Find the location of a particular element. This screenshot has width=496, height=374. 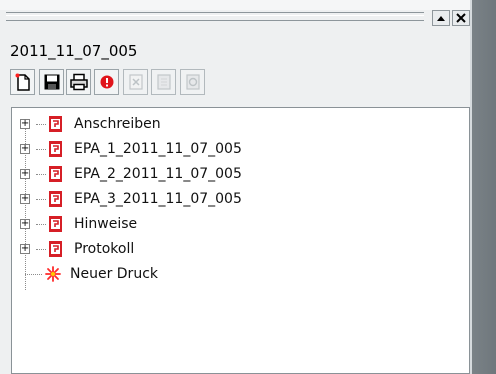

stop-button is located at coordinates (106, 82).